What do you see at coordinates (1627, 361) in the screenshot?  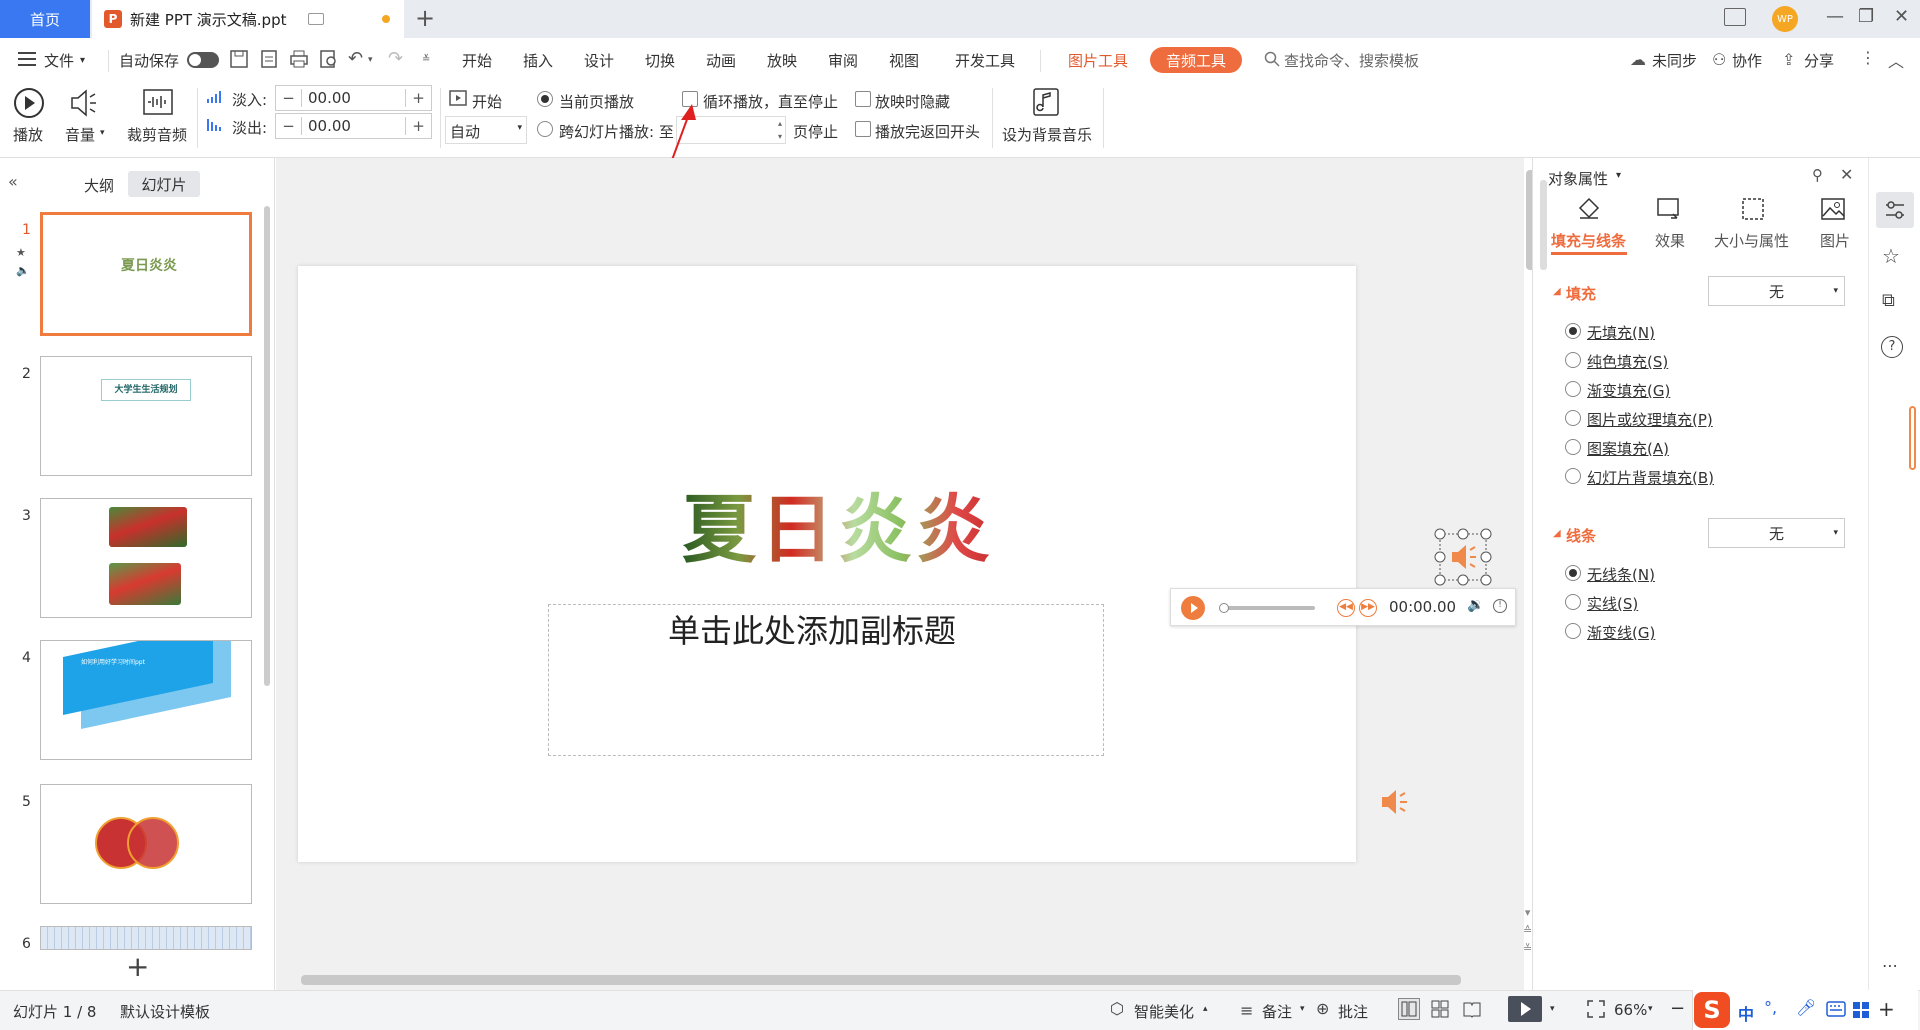 I see `fill-option-solid: 纯色填充(S)` at bounding box center [1627, 361].